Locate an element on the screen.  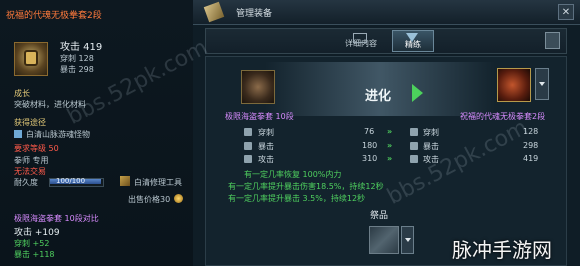
source-item-slot is located at coordinates (258, 87).